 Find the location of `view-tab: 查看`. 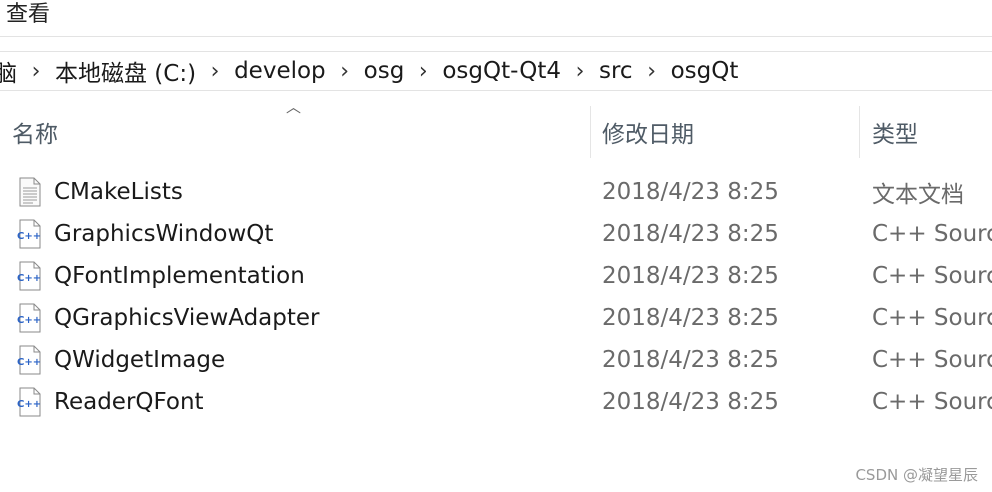

view-tab: 查看 is located at coordinates (28, 14).